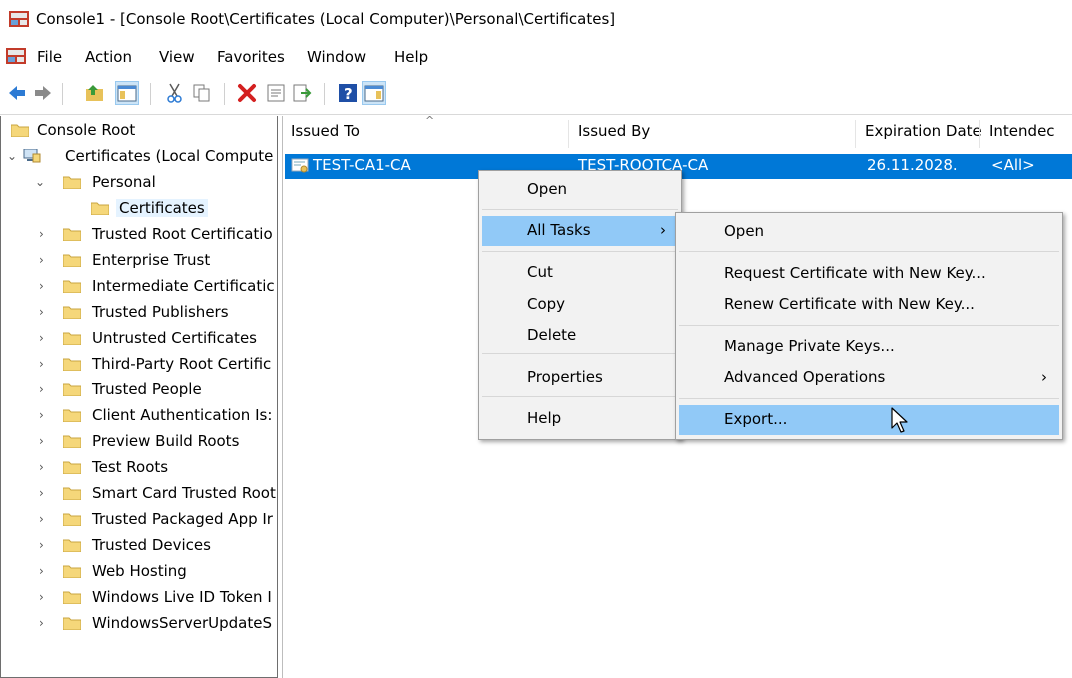 The width and height of the screenshot is (1072, 678). Describe the element at coordinates (1022, 131) in the screenshot. I see `column-intended-purposes: Intendec` at that location.